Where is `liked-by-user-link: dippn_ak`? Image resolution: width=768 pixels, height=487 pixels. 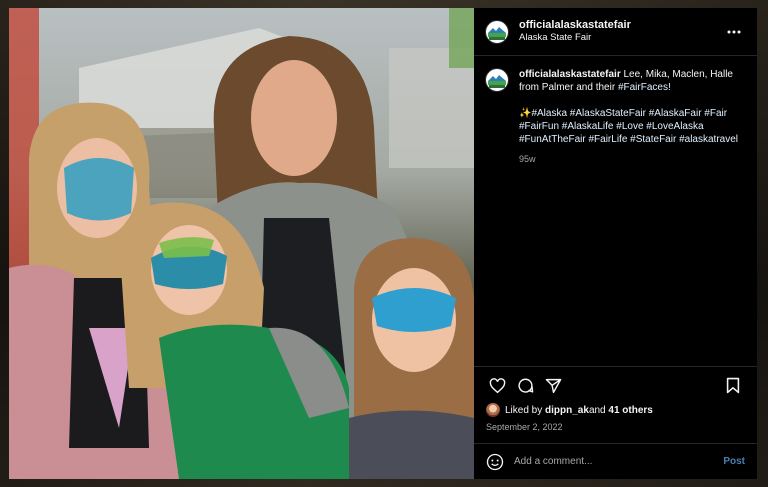
liked-by-user-link: dippn_ak is located at coordinates (567, 410).